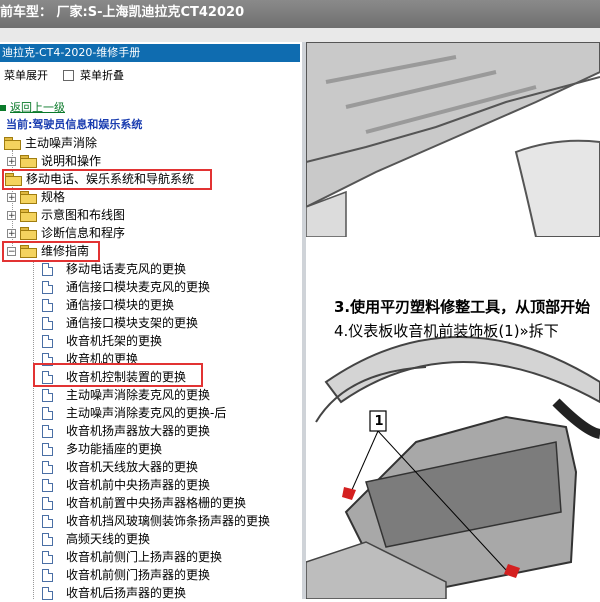 This screenshot has width=600, height=602. I want to click on tree-doc-item: 收音机天线放大器的更换, so click(120, 467).